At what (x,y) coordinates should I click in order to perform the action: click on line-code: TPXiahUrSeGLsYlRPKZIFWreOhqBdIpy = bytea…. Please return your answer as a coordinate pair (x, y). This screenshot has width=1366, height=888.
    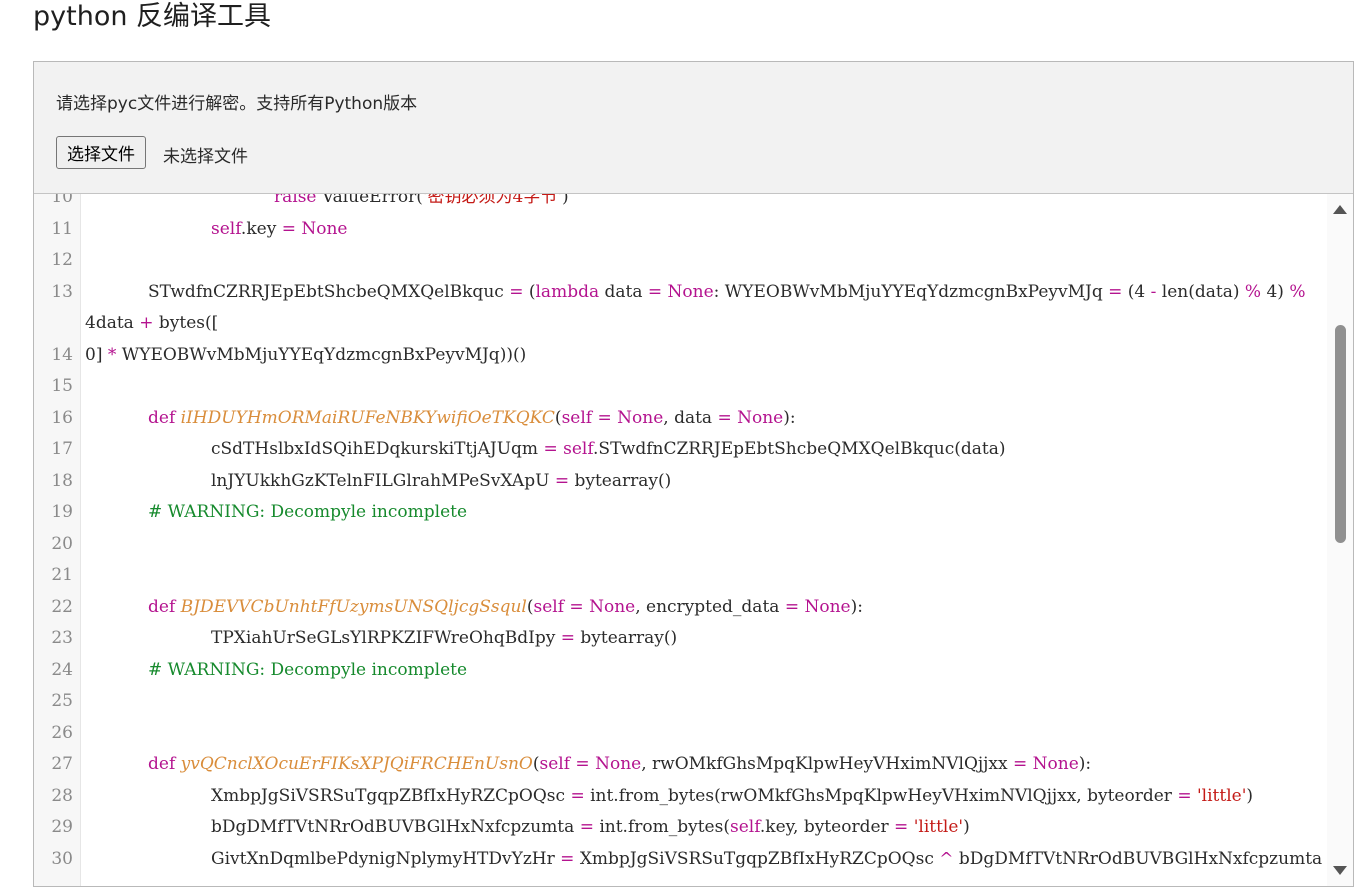
    Looking at the image, I should click on (444, 639).